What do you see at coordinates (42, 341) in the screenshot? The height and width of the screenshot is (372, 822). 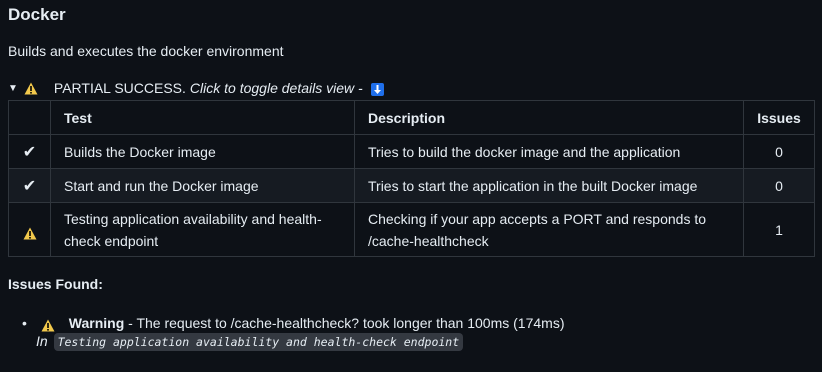 I see `issue-location-prefix: In` at bounding box center [42, 341].